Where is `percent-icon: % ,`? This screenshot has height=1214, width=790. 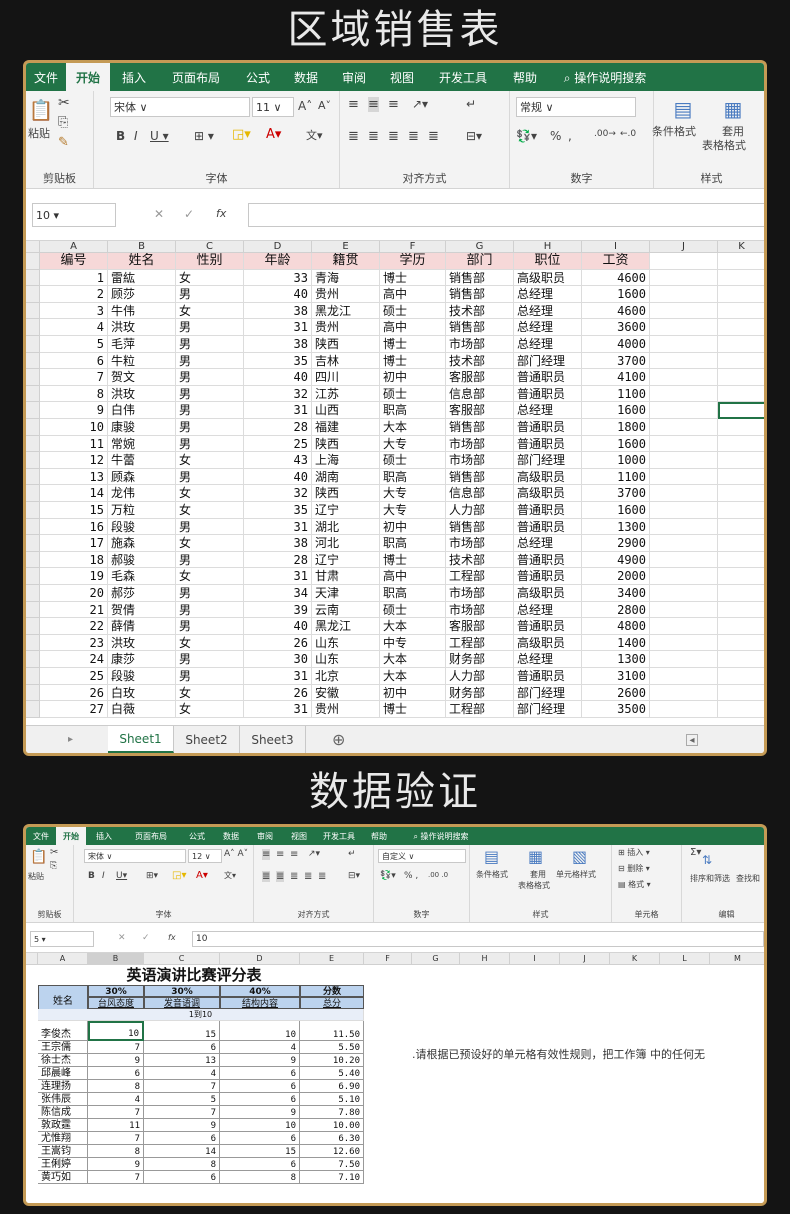 percent-icon: % , is located at coordinates (411, 876).